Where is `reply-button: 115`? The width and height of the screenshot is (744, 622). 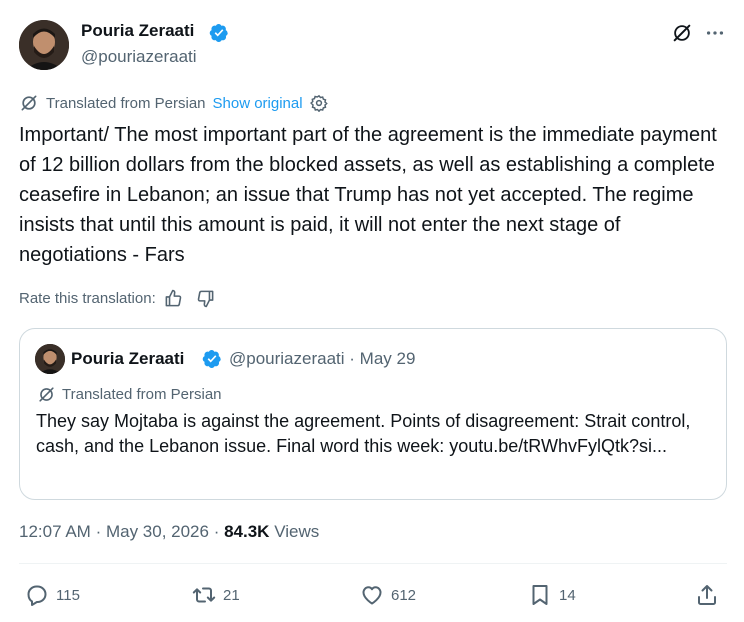
reply-button: 115 is located at coordinates (52, 595).